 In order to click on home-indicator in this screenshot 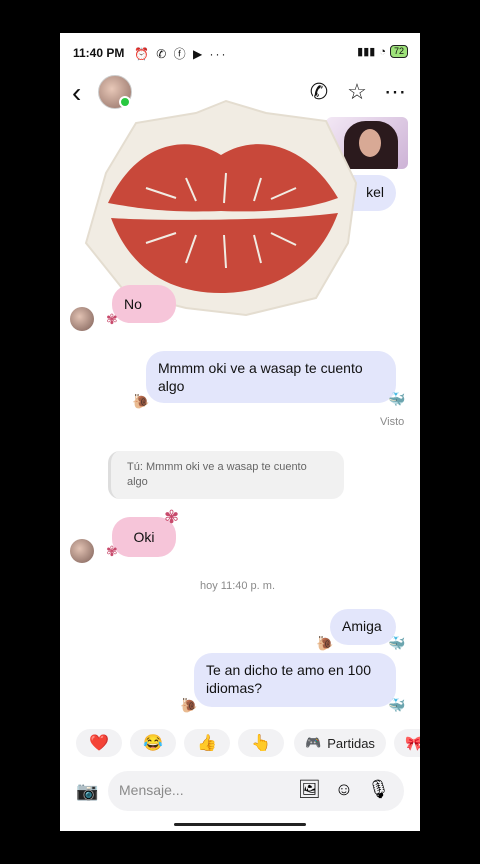, I will do `click(240, 824)`.